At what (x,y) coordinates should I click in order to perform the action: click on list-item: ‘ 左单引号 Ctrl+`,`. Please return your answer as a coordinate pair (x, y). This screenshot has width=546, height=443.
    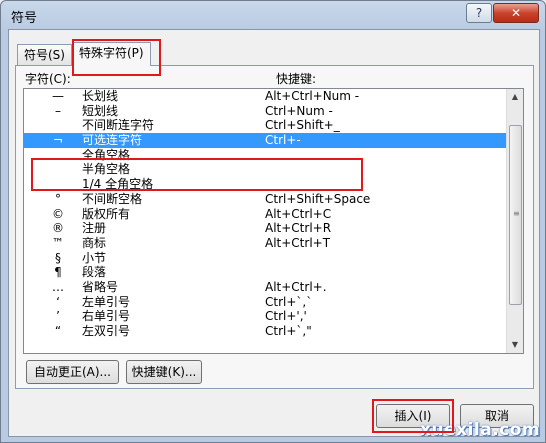
    Looking at the image, I should click on (273, 302).